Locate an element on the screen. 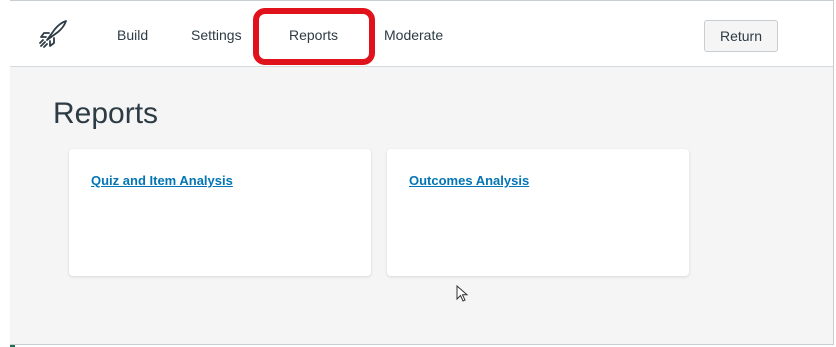  mouse-cursor-icon is located at coordinates (462, 293).